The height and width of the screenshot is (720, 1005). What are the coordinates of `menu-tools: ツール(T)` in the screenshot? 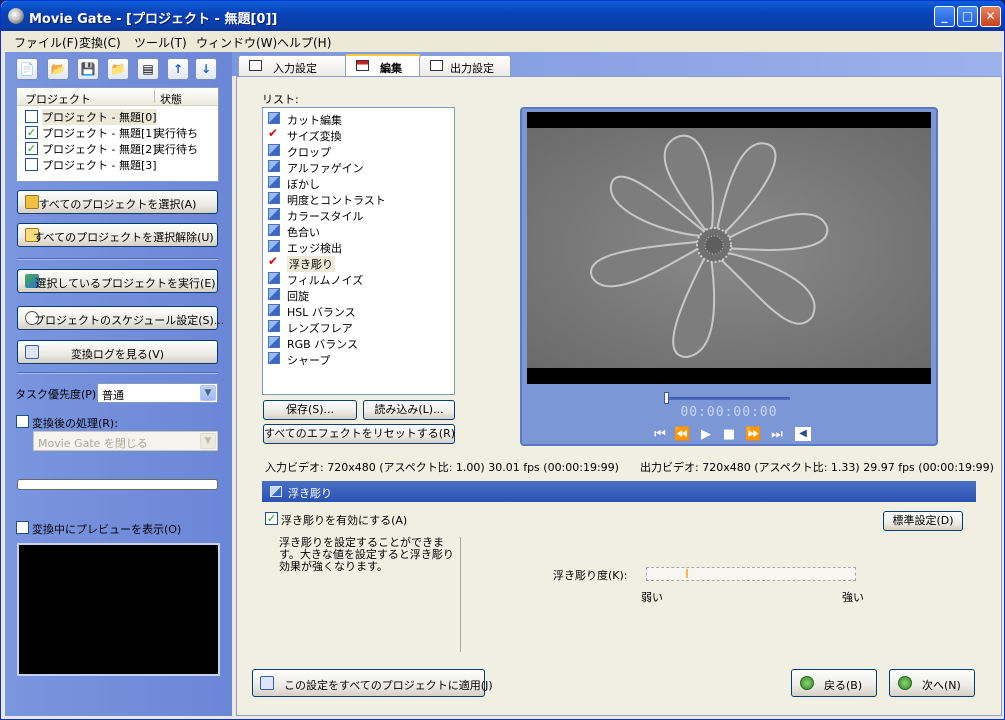 It's located at (160, 42).